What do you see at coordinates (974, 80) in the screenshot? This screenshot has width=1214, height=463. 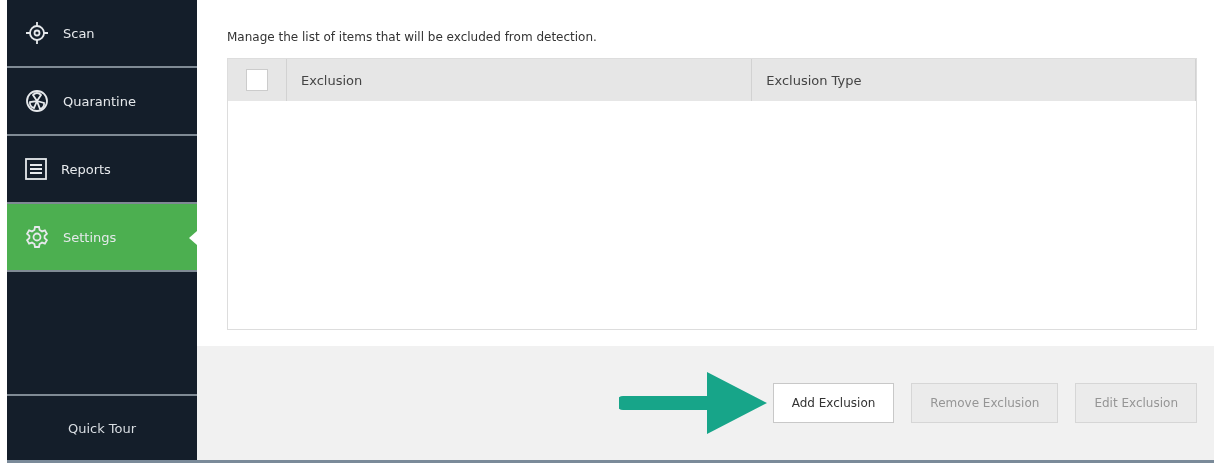 I see `column-header: Exclusion Type` at bounding box center [974, 80].